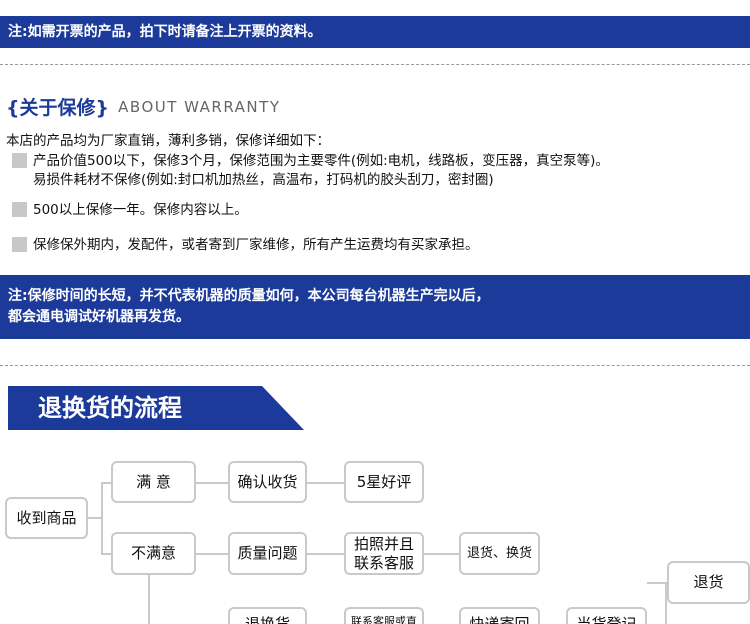  I want to click on flow-node-label: 收到商品, so click(46, 517).